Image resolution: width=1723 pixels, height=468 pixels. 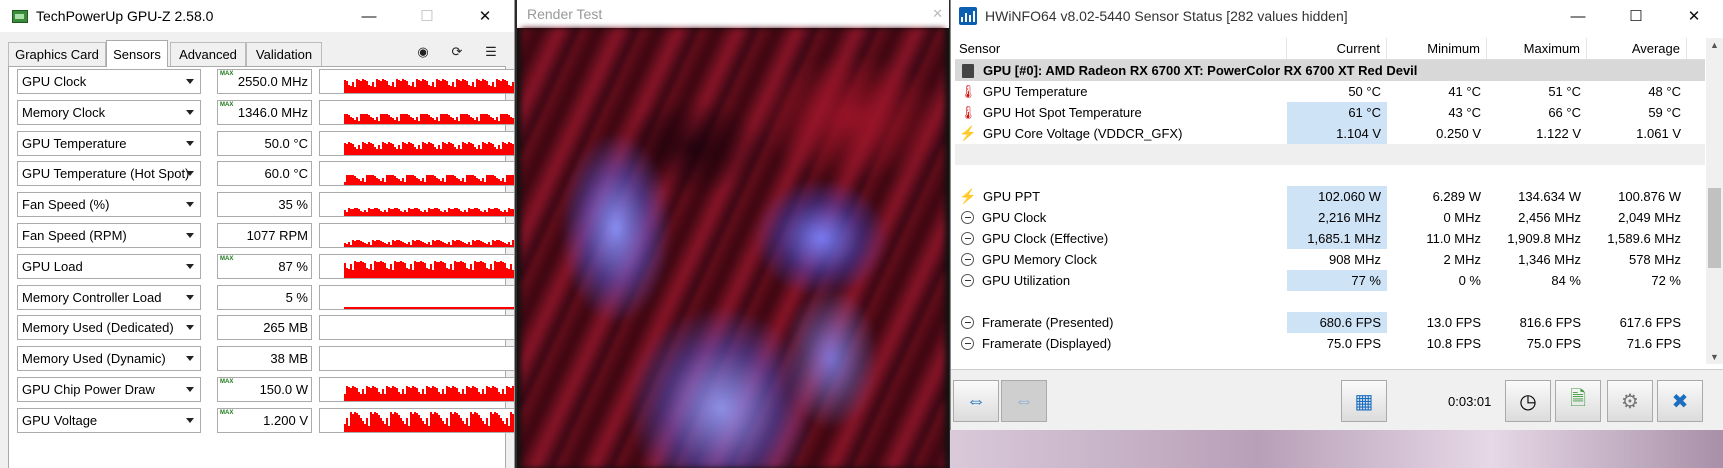 What do you see at coordinates (137, 53) in the screenshot?
I see `tab-sensors: Sensors` at bounding box center [137, 53].